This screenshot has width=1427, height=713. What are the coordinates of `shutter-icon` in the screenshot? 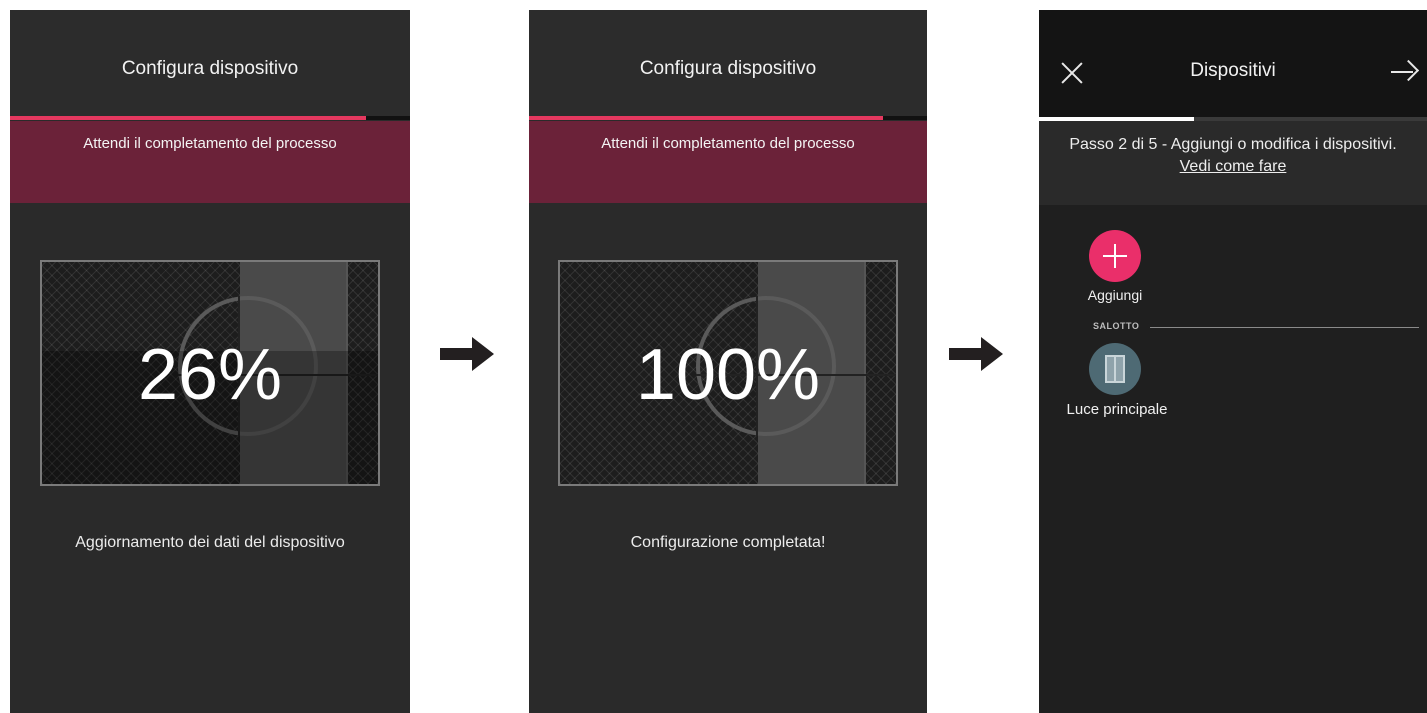 It's located at (1115, 369).